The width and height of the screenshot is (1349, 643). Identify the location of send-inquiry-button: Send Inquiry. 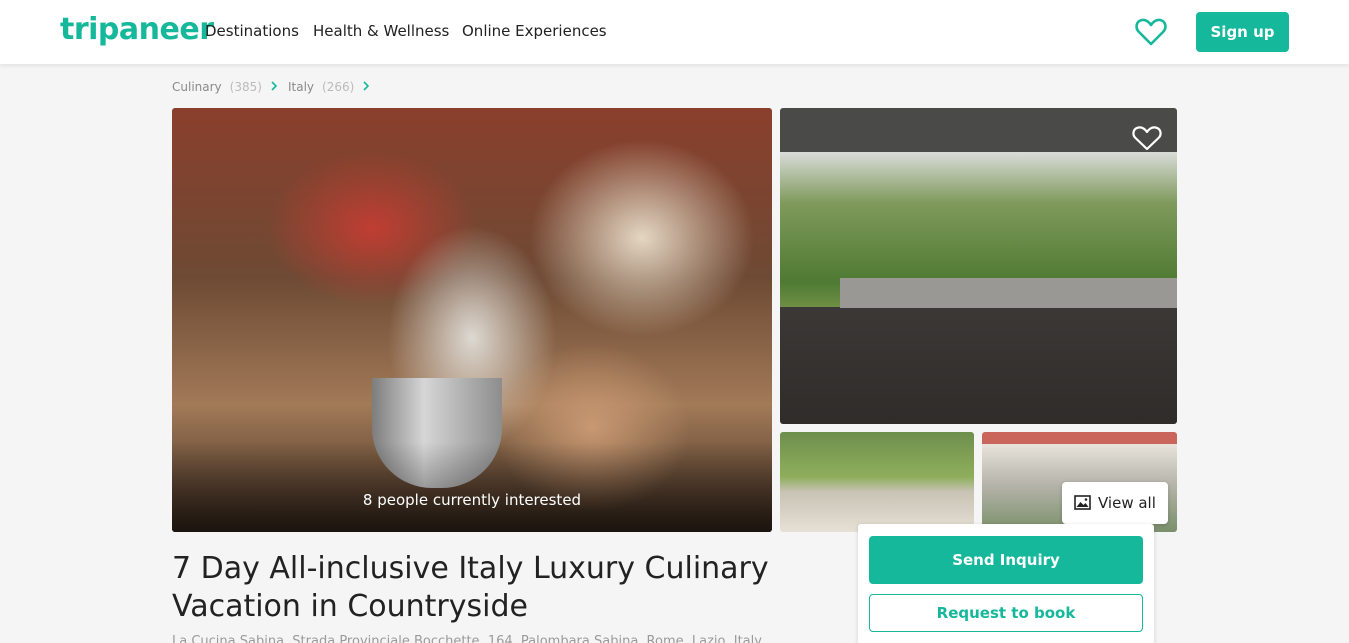
(1006, 560).